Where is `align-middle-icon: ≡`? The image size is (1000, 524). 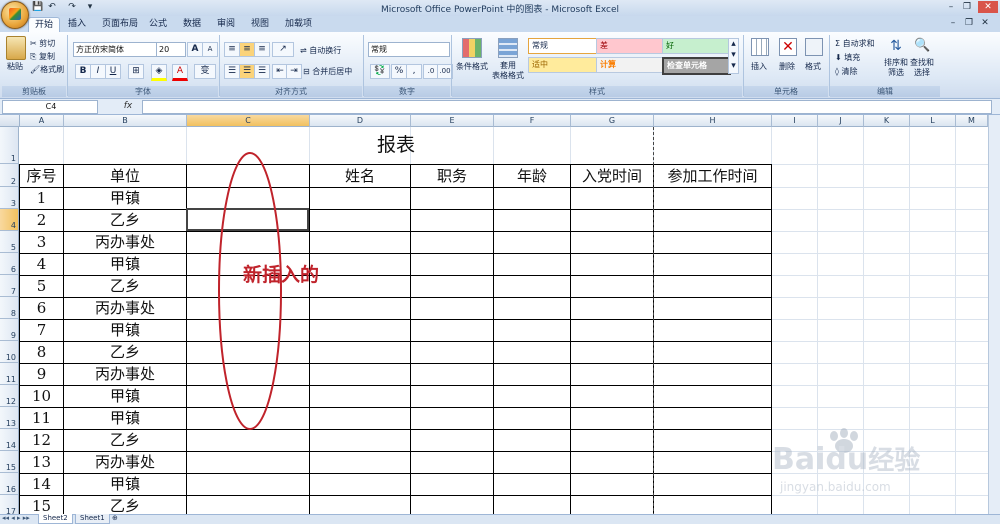
align-middle-icon: ≡ is located at coordinates (247, 49).